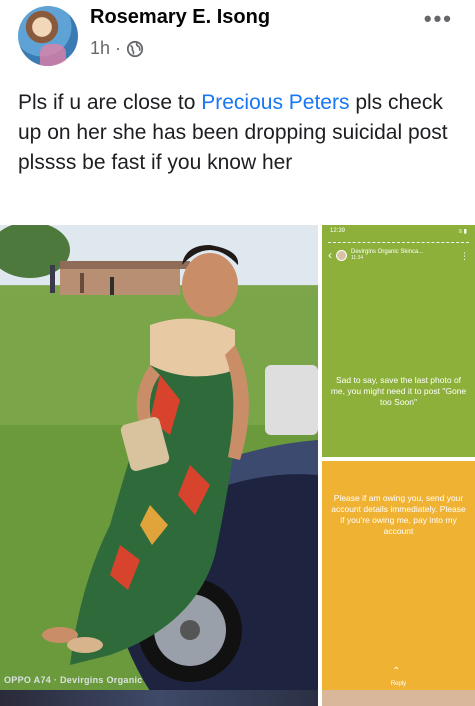 This screenshot has height=706, width=475. What do you see at coordinates (464, 256) in the screenshot?
I see `story-more-icon: ⋮` at bounding box center [464, 256].